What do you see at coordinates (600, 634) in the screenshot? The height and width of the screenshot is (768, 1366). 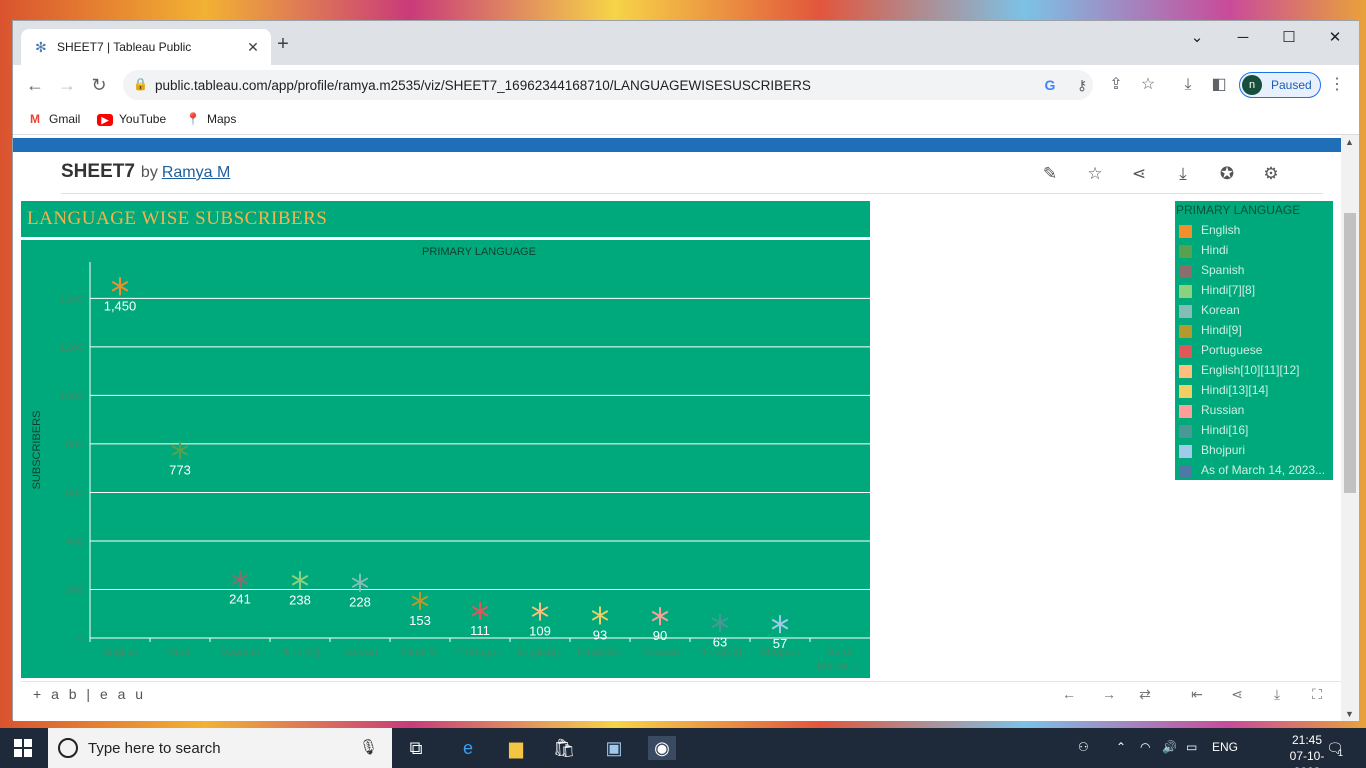 I see `data-label: 93` at bounding box center [600, 634].